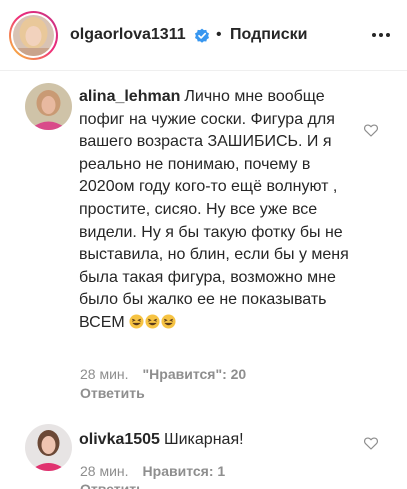 The width and height of the screenshot is (407, 489). I want to click on verified-badge-icon, so click(202, 35).